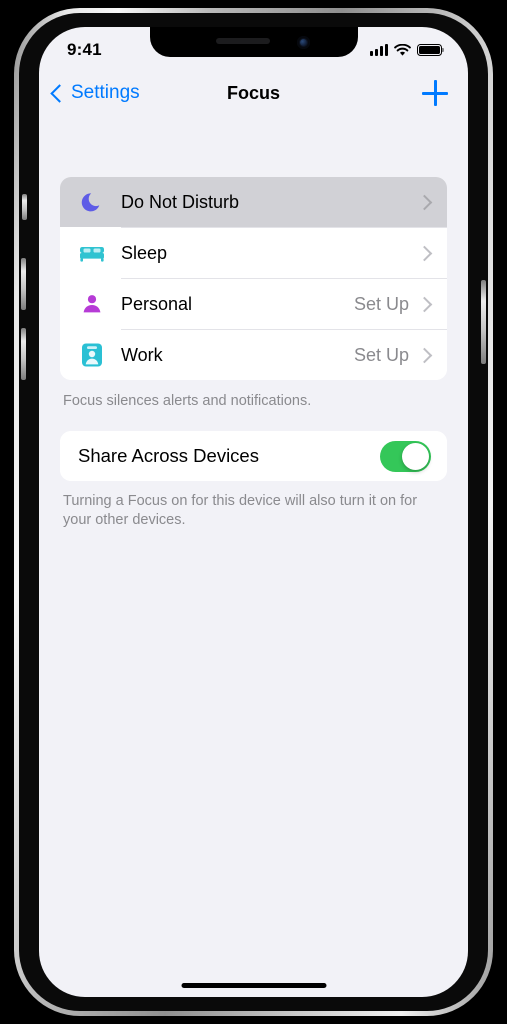 Image resolution: width=507 pixels, height=1024 pixels. What do you see at coordinates (168, 455) in the screenshot?
I see `share-across-devices-label: Share Across Devices` at bounding box center [168, 455].